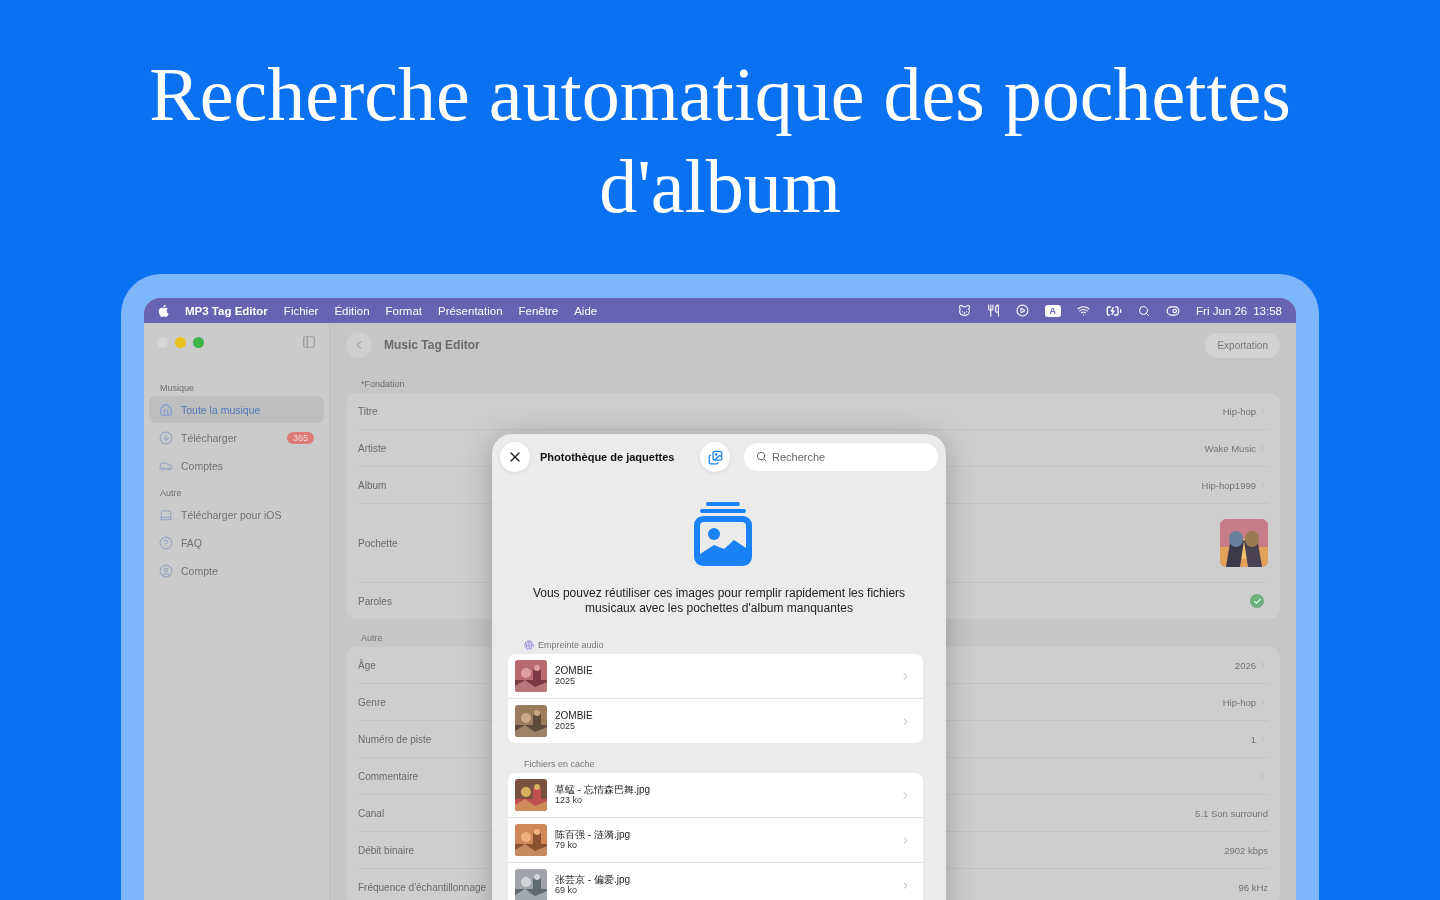 This screenshot has width=1440, height=900. What do you see at coordinates (236, 570) in the screenshot?
I see `sidebar-item: Compte` at bounding box center [236, 570].